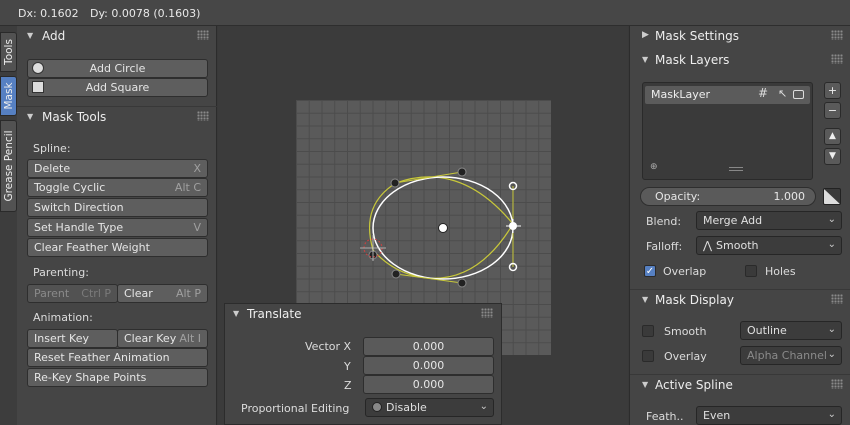 This screenshot has width=850, height=425. I want to click on draw-type-value: Outline, so click(767, 330).